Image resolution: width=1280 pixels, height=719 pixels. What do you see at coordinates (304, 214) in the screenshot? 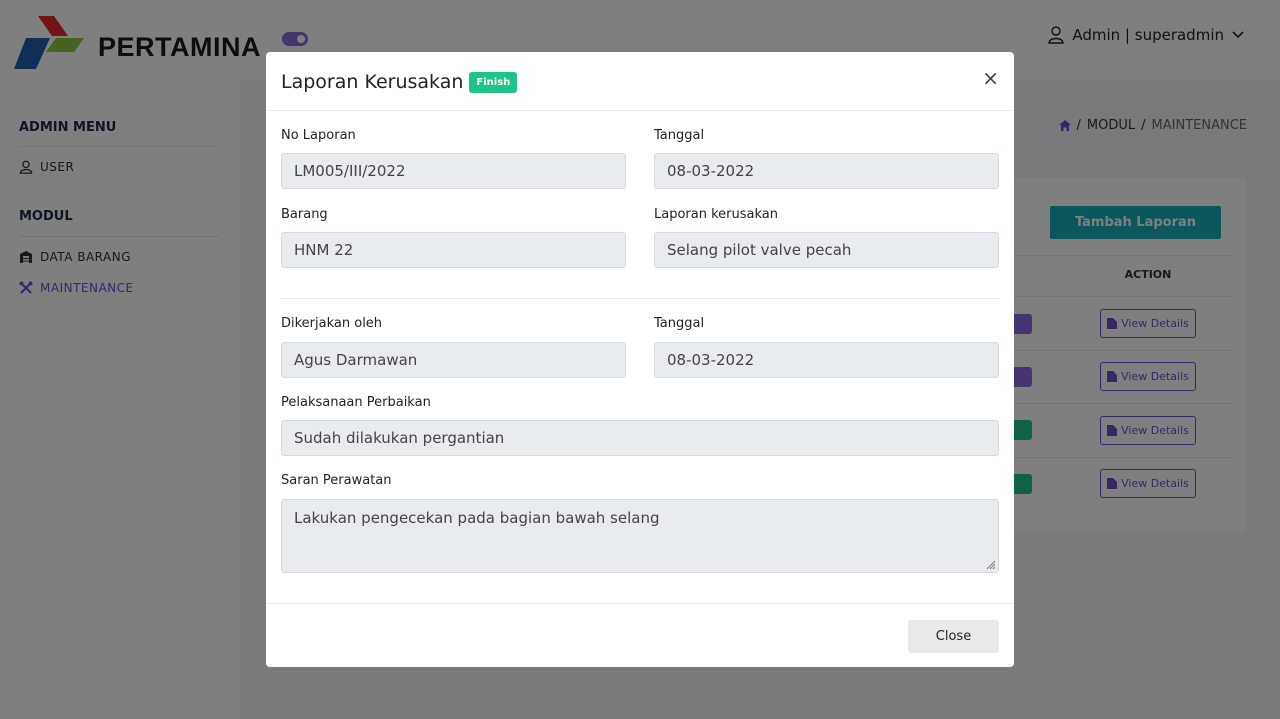
I see `barang-label: Barang` at bounding box center [304, 214].